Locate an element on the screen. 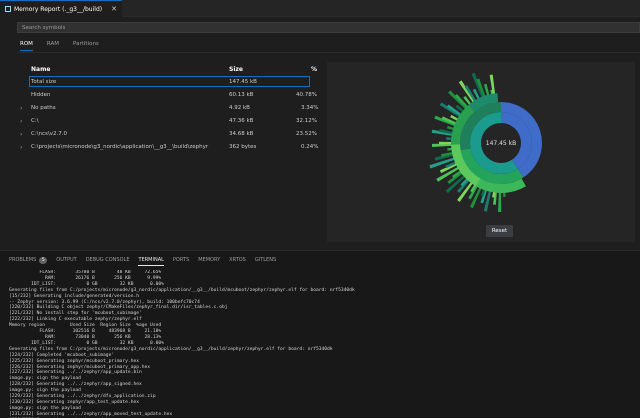  row-name: C:\ is located at coordinates (35, 121).